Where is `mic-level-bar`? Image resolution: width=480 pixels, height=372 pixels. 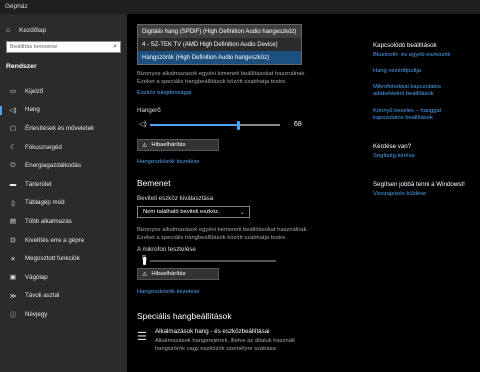
mic-level-bar is located at coordinates (213, 261).